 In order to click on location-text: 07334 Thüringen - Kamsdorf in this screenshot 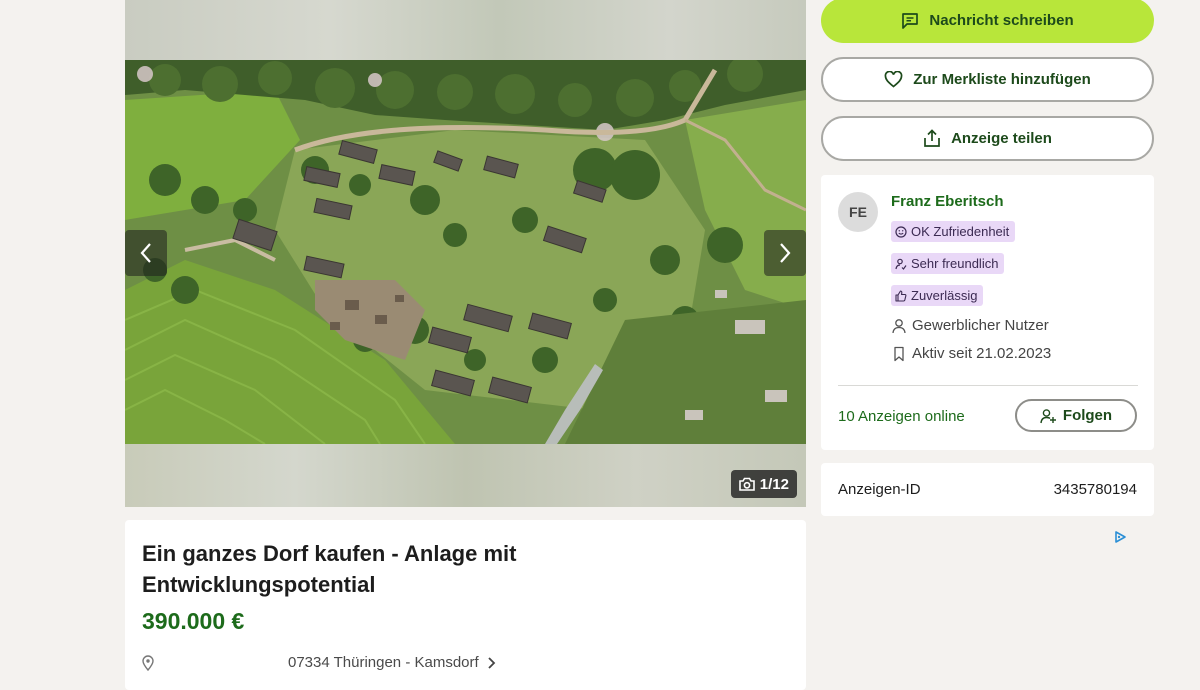, I will do `click(383, 662)`.